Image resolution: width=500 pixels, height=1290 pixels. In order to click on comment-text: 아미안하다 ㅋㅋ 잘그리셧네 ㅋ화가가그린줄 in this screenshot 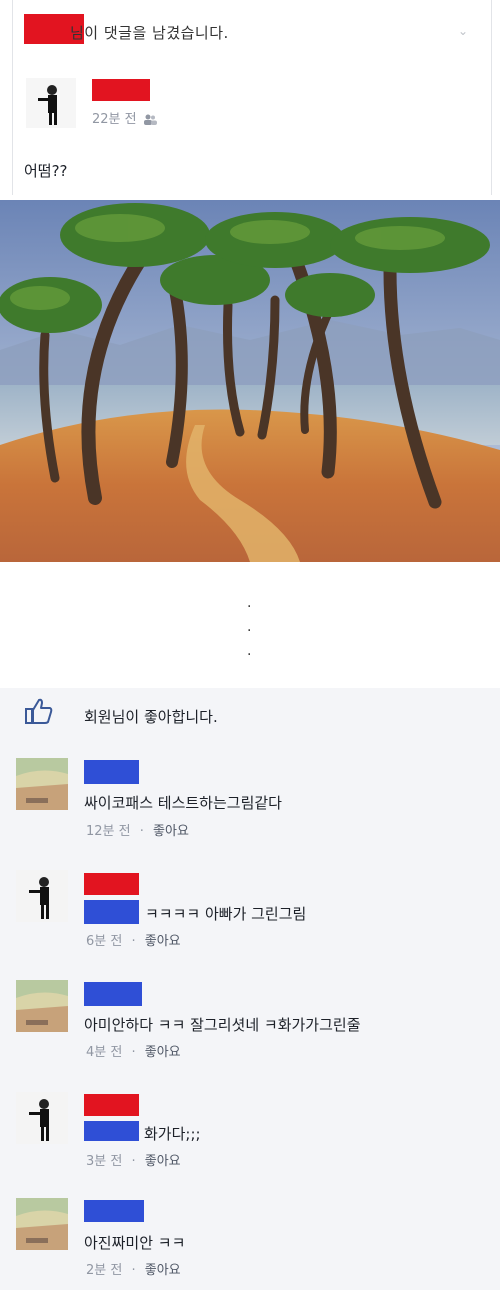, I will do `click(222, 1025)`.